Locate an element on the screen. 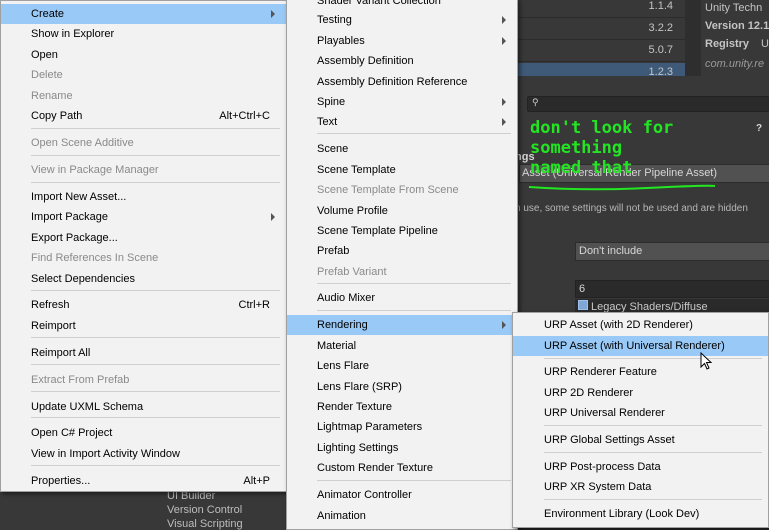 The height and width of the screenshot is (530, 769). context-menu-item: View in Package Manager is located at coordinates (143, 170).